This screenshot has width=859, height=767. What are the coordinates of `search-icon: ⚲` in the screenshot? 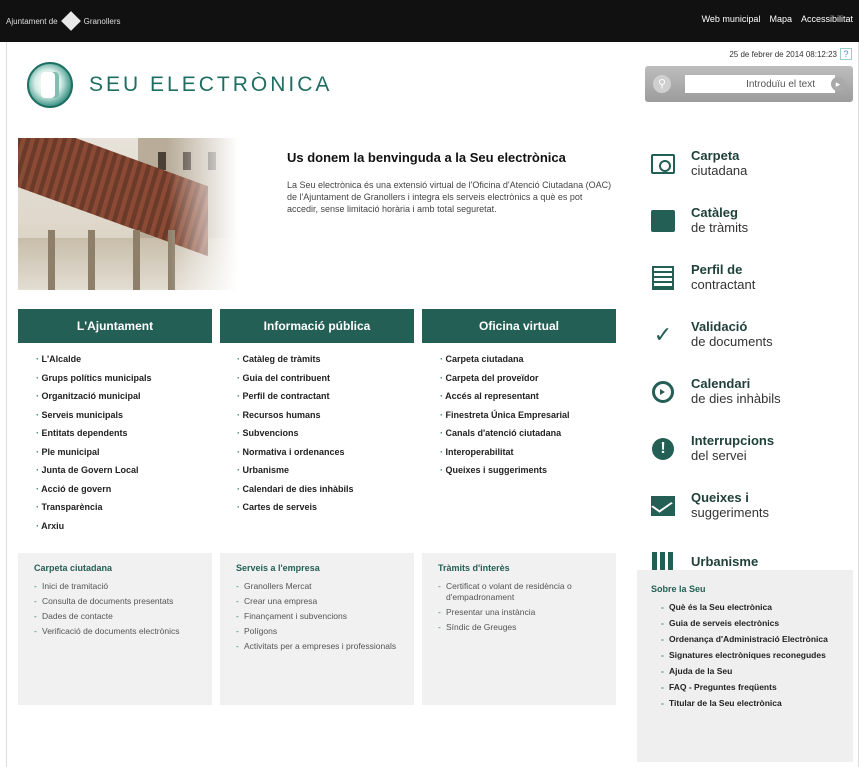 It's located at (662, 84).